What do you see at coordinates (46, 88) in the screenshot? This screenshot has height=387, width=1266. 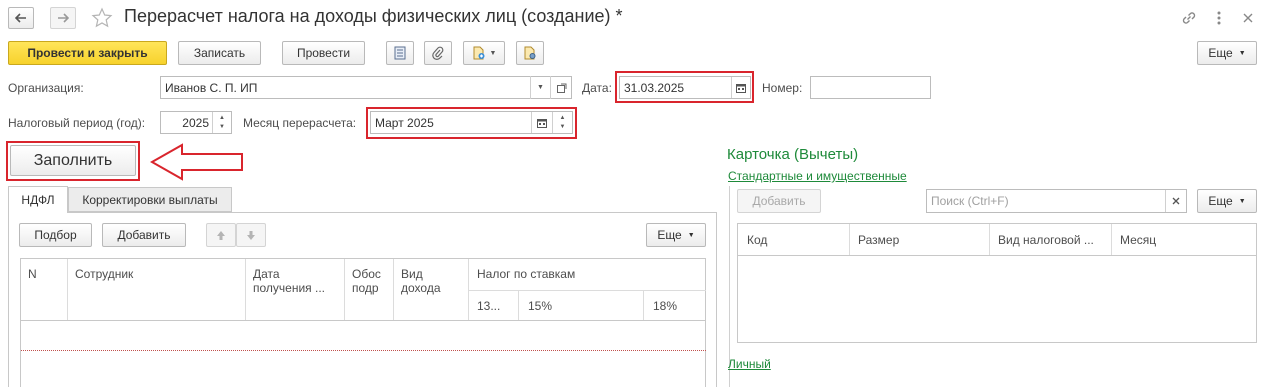 I see `organization-label: Организация:` at bounding box center [46, 88].